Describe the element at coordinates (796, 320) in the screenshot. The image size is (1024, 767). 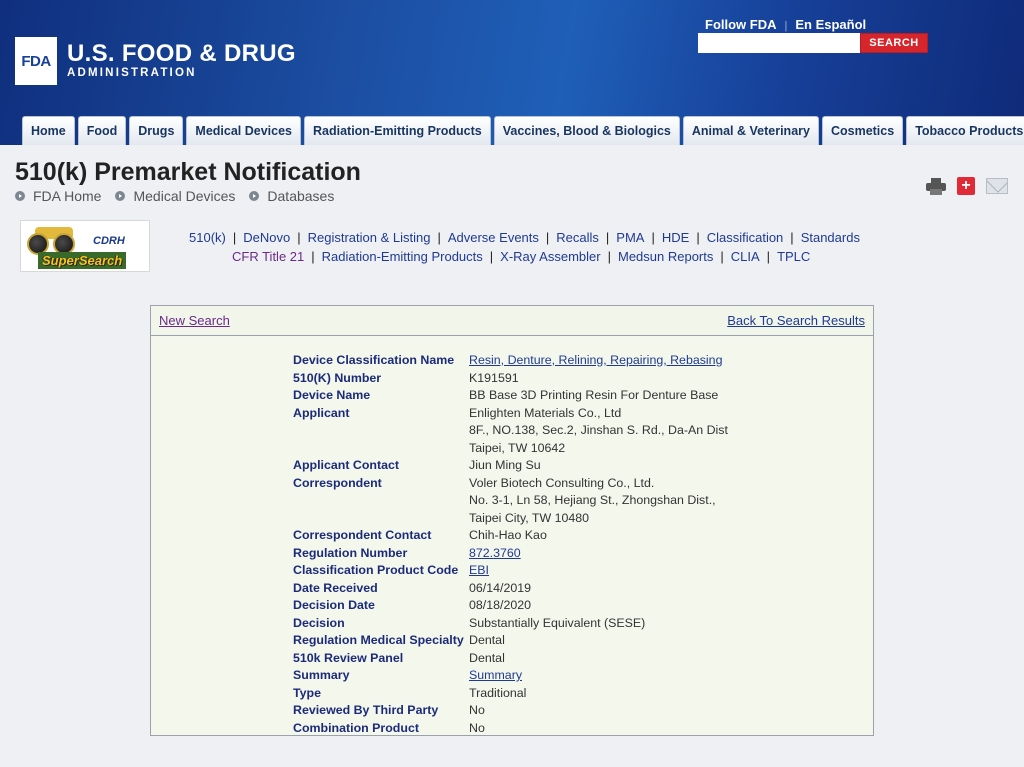
I see `back-to-search-results-link: Back To Search Results` at that location.